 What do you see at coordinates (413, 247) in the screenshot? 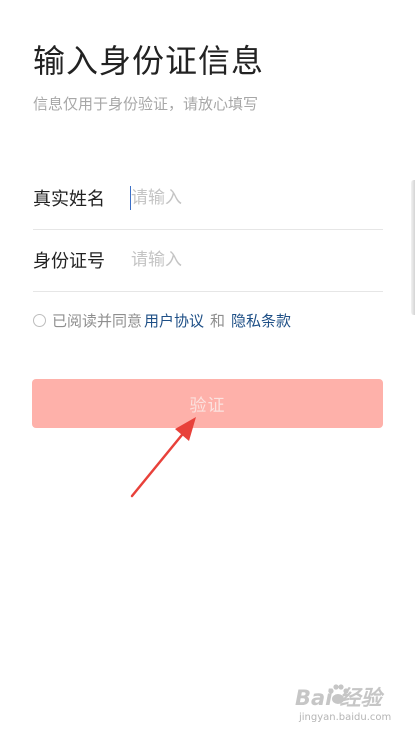
I see `scroll-edge` at bounding box center [413, 247].